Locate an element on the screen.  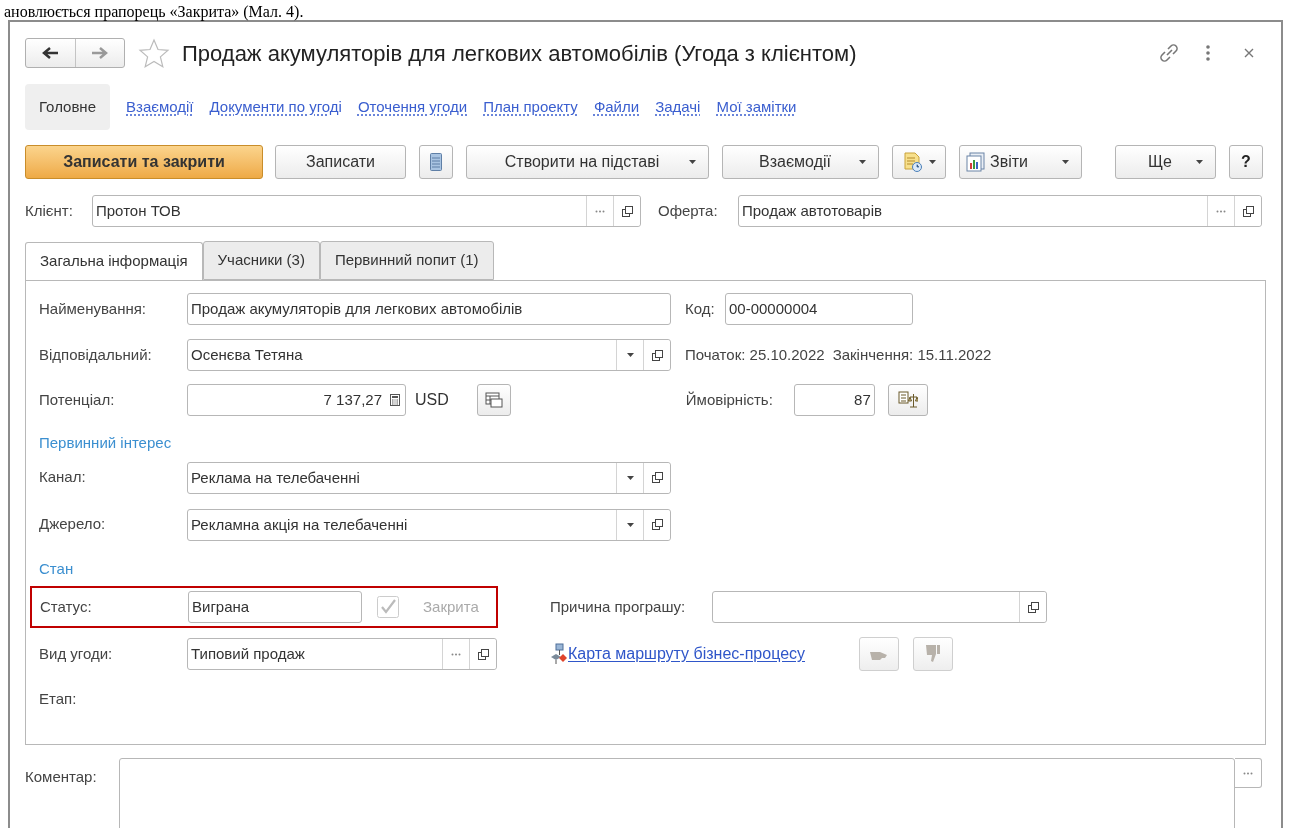
document-clock-icon is located at coordinates (912, 162).